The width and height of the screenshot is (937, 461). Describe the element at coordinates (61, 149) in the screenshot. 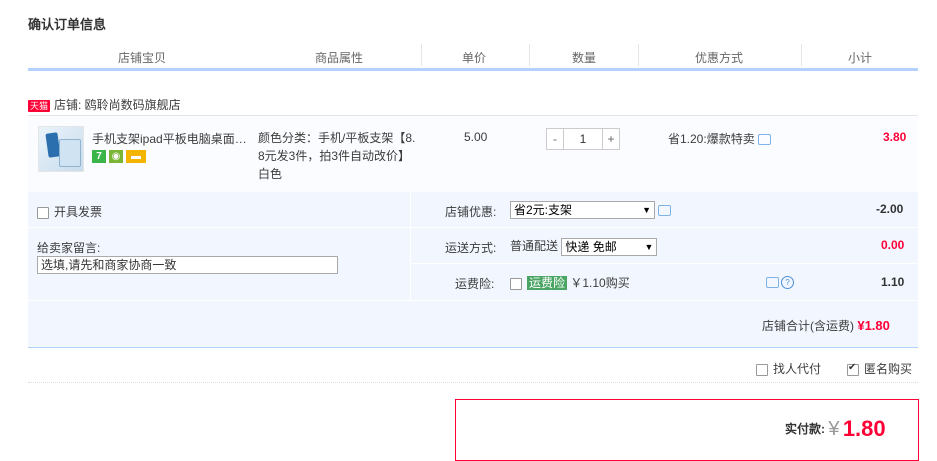

I see `product-thumbnail` at that location.